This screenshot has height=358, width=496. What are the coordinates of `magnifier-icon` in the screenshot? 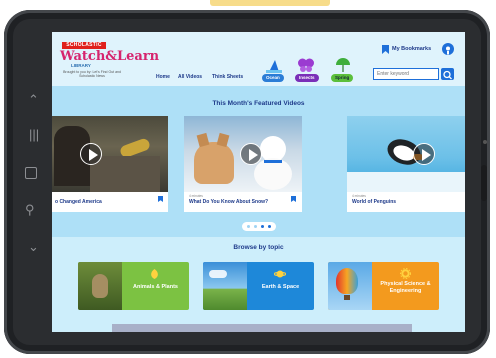 It's located at (447, 75).